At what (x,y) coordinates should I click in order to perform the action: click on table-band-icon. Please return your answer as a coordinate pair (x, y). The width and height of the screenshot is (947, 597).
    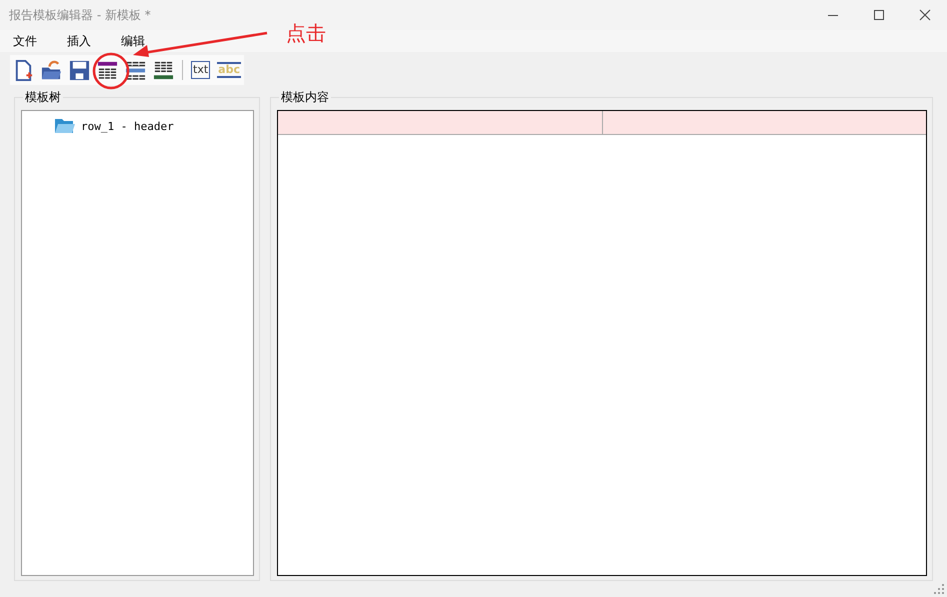
    Looking at the image, I should click on (135, 70).